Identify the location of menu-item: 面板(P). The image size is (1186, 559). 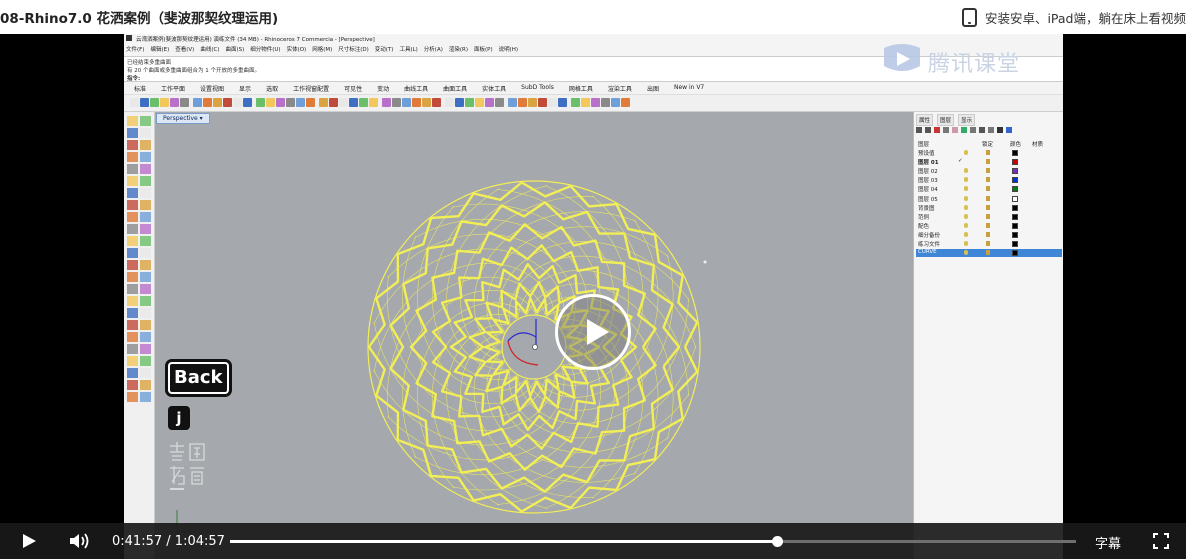
(483, 49).